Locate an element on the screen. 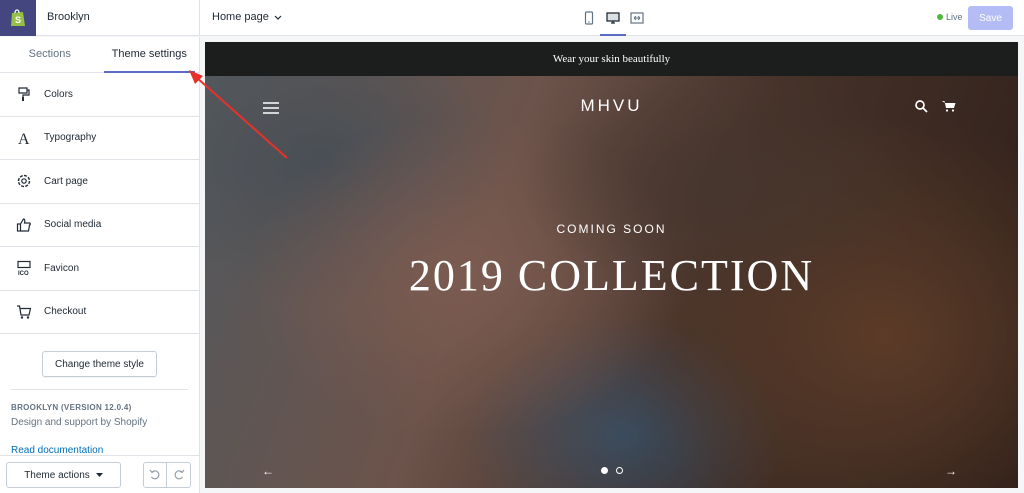  fullscreen-icon is located at coordinates (637, 18).